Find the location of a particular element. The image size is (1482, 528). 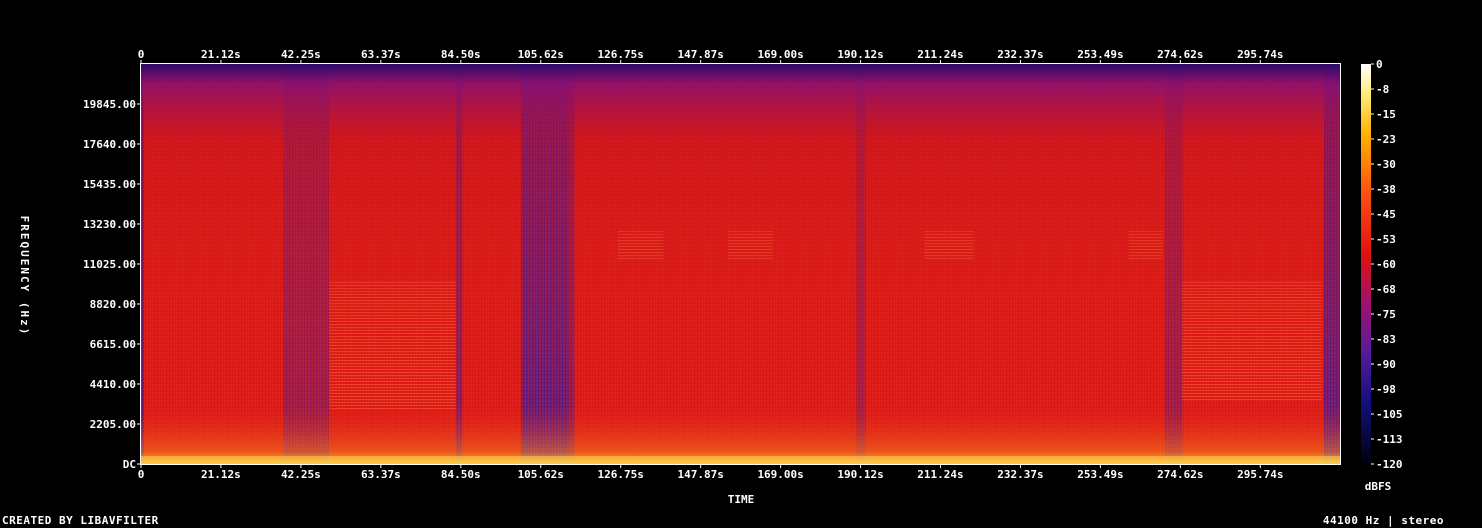

colorbar-tick-label: -45 is located at coordinates (1386, 214).